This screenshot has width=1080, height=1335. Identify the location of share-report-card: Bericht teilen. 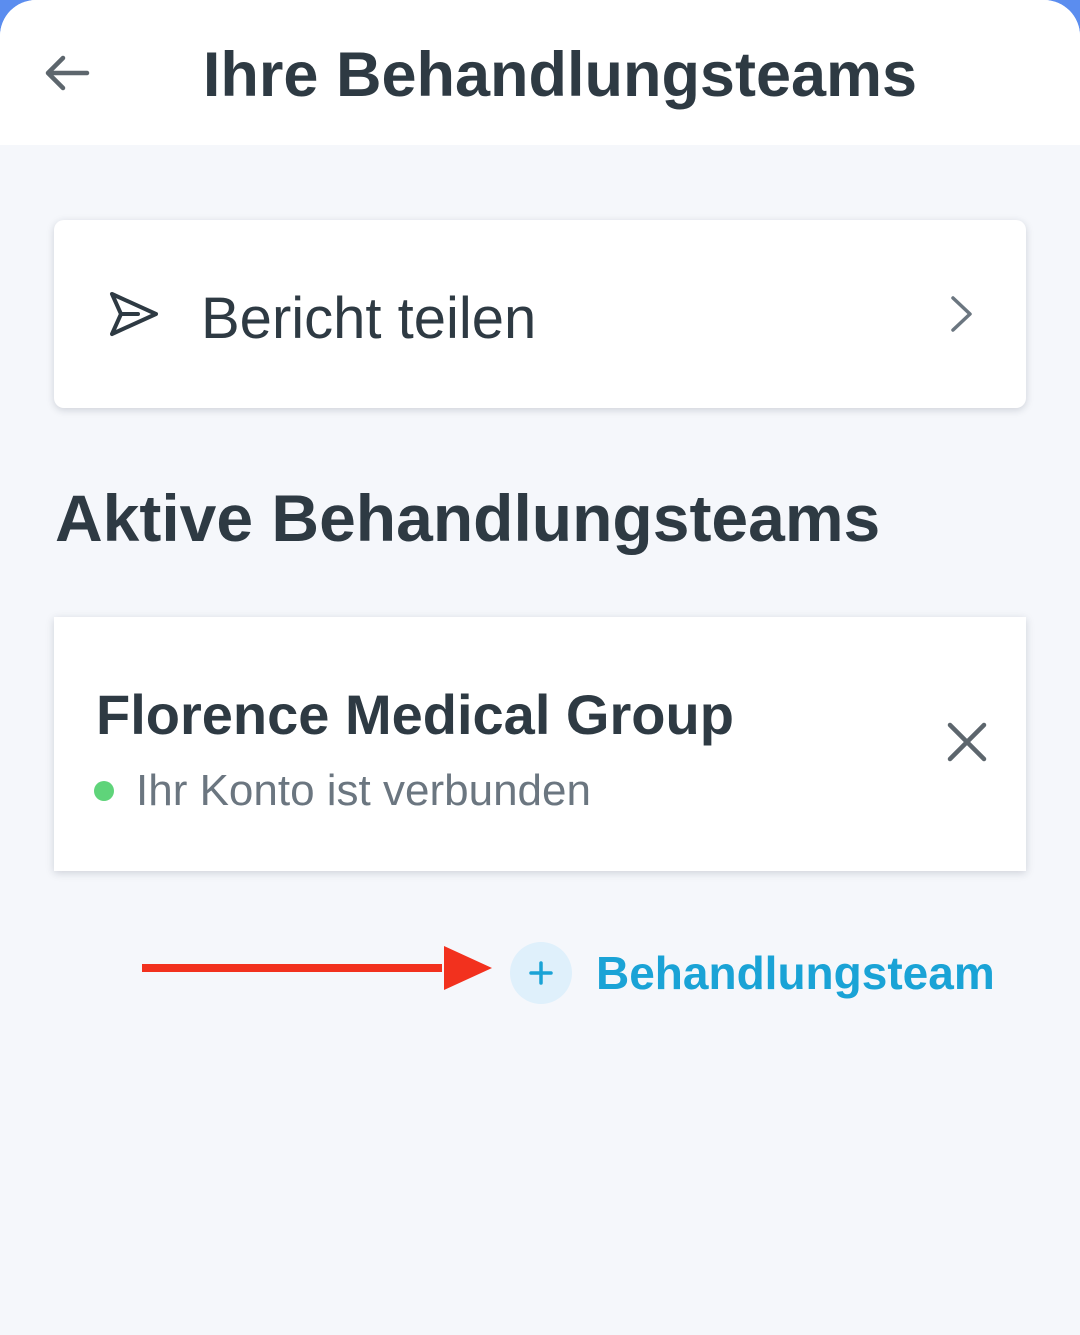
(540, 314).